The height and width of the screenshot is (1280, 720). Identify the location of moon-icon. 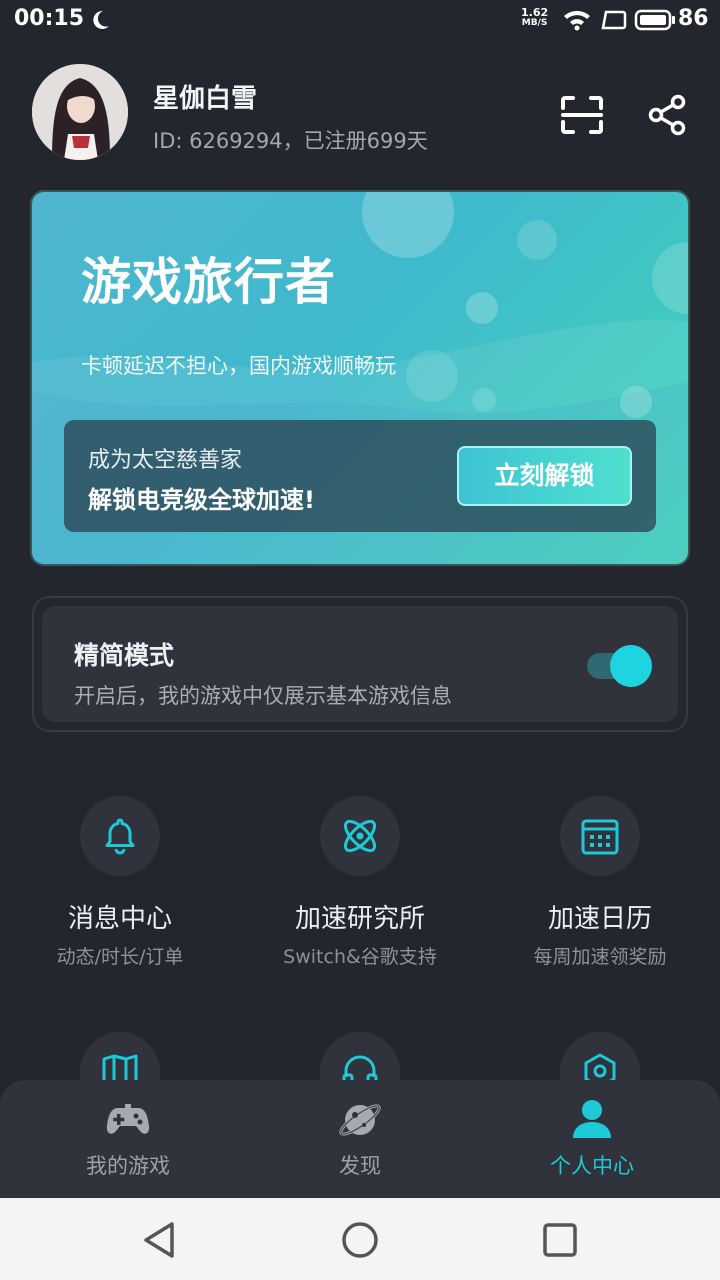
(101, 19).